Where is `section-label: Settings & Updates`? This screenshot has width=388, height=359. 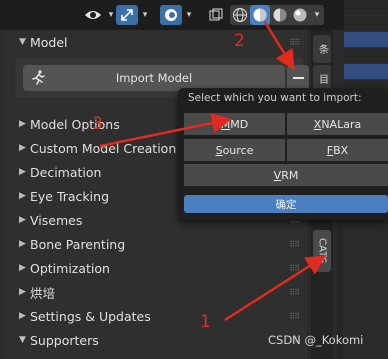 section-label: Settings & Updates is located at coordinates (90, 316).